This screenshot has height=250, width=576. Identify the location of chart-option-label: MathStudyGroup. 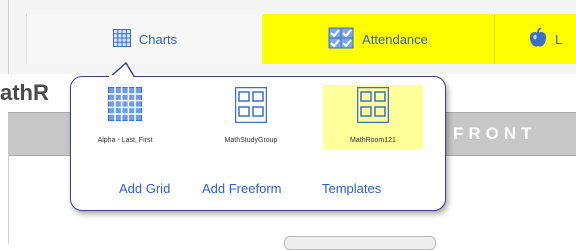
(251, 140).